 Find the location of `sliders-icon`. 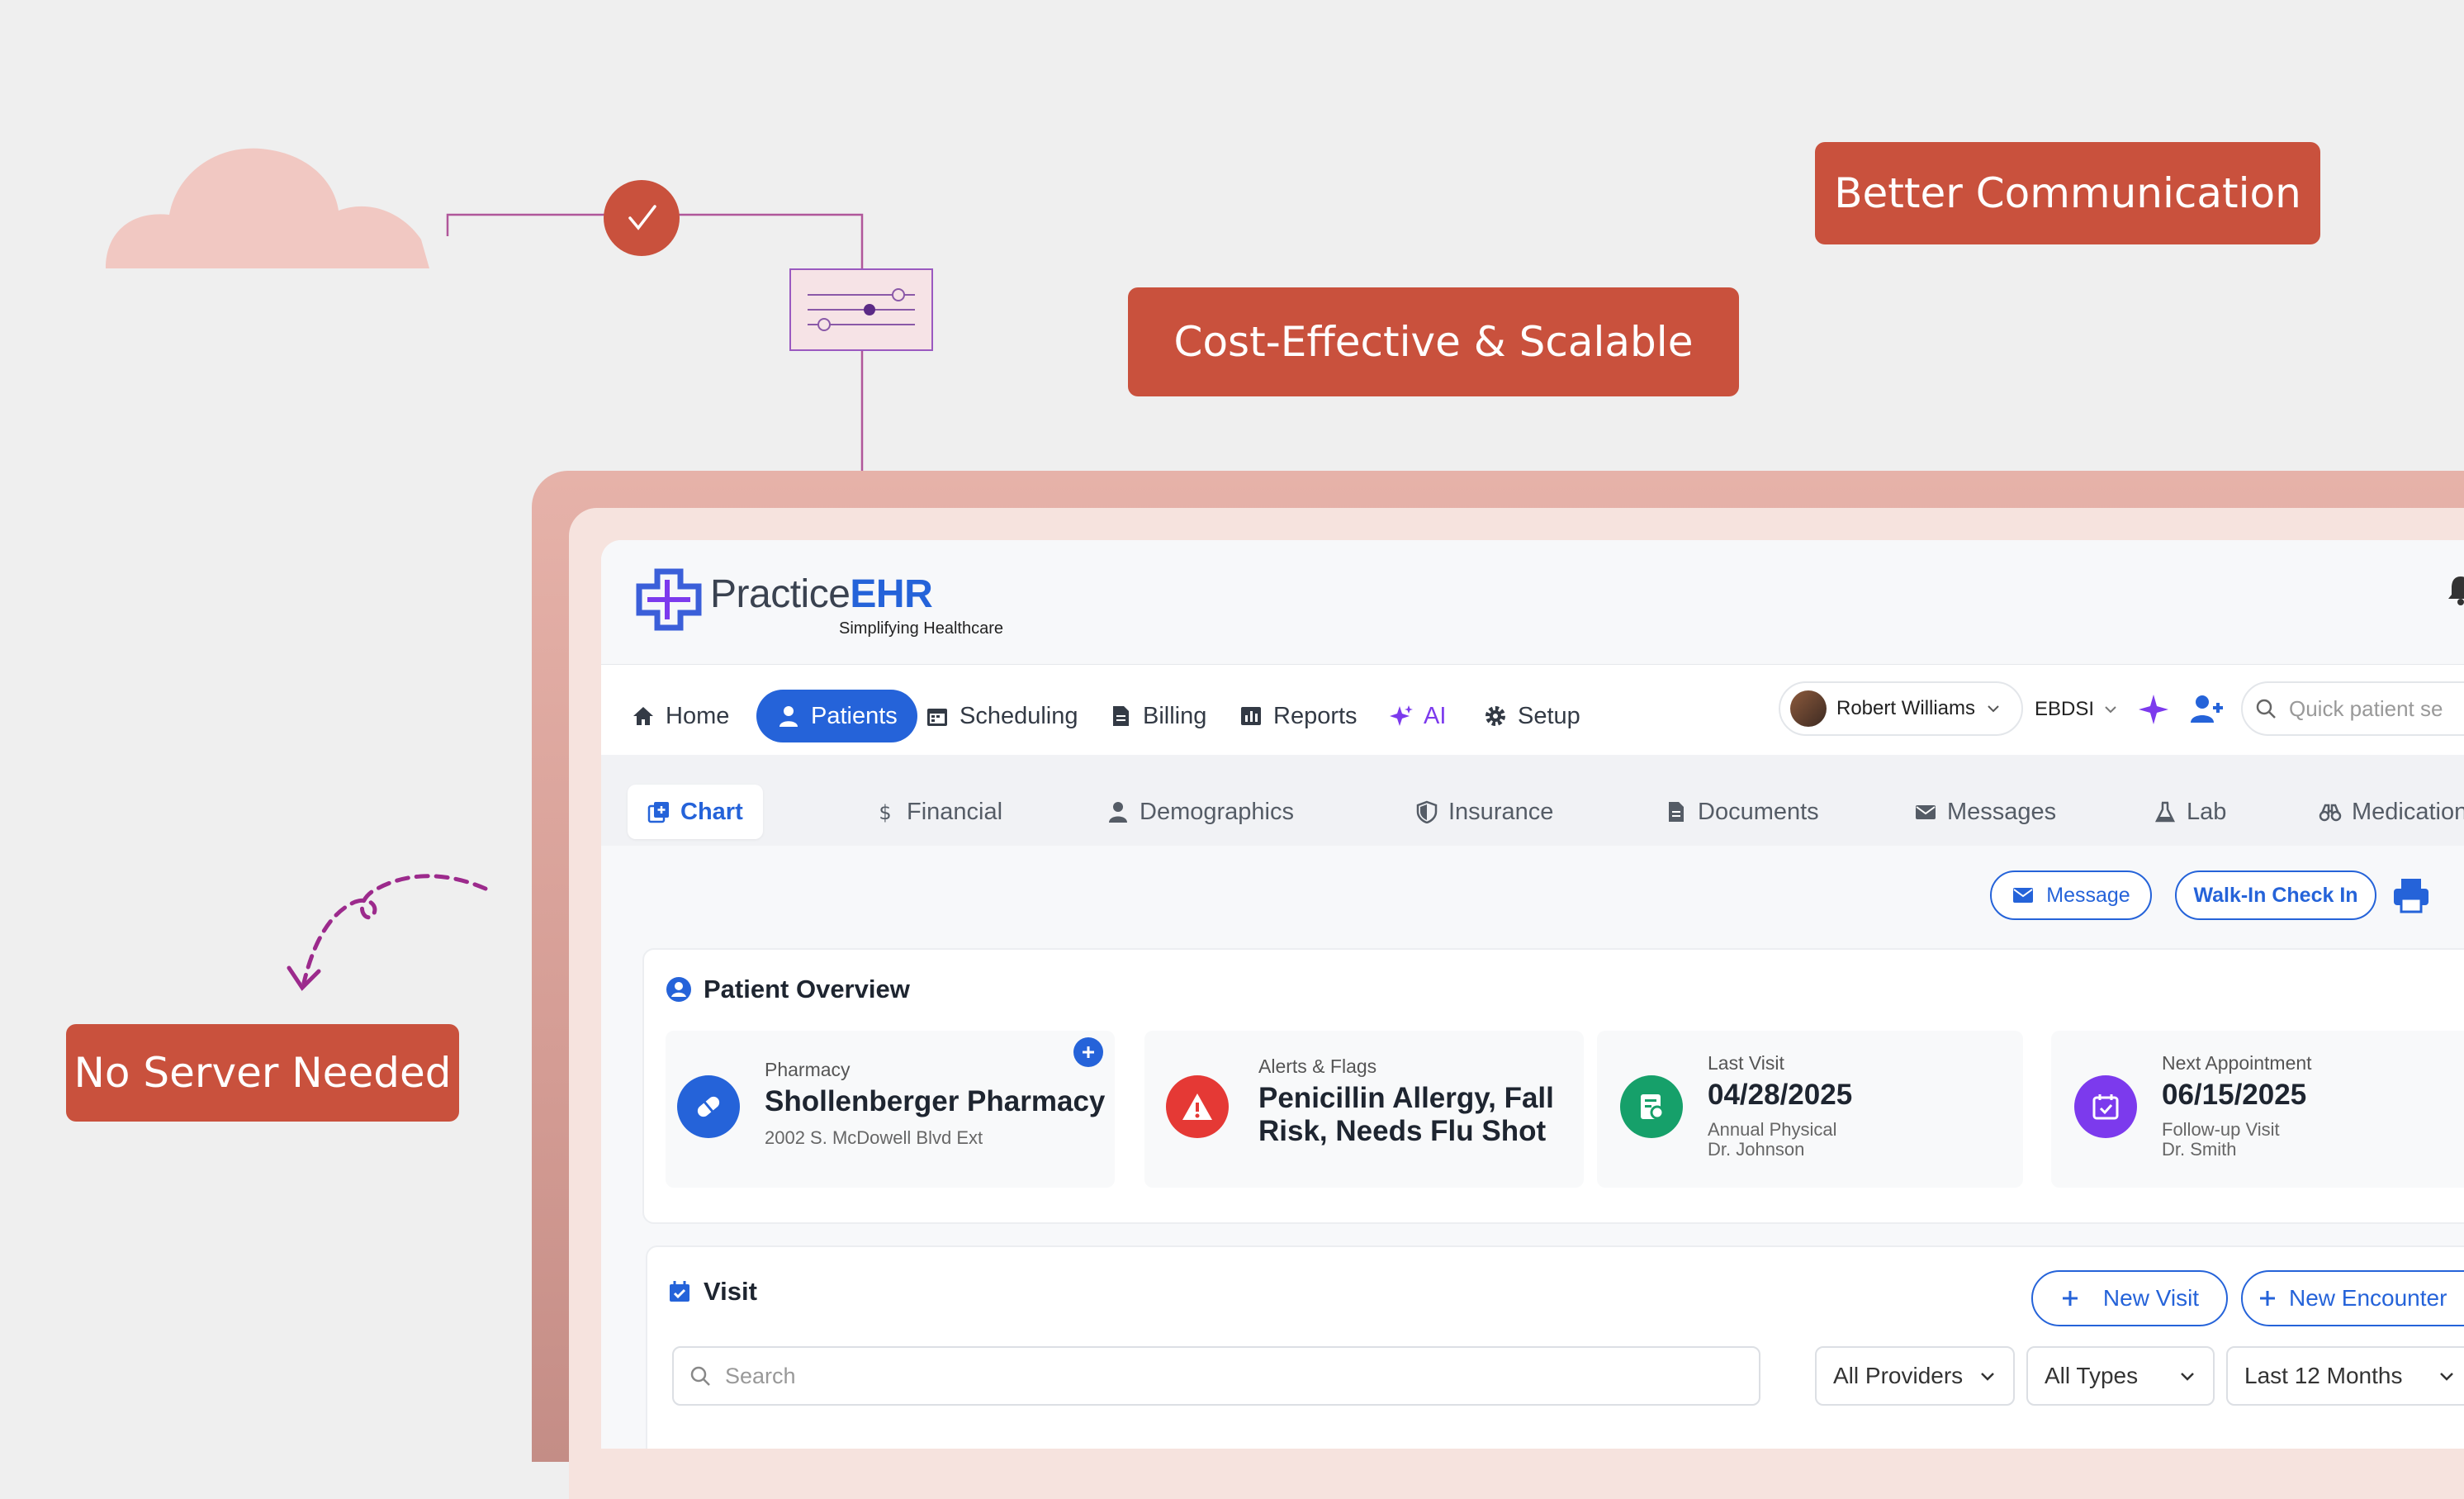

sliders-icon is located at coordinates (861, 309).